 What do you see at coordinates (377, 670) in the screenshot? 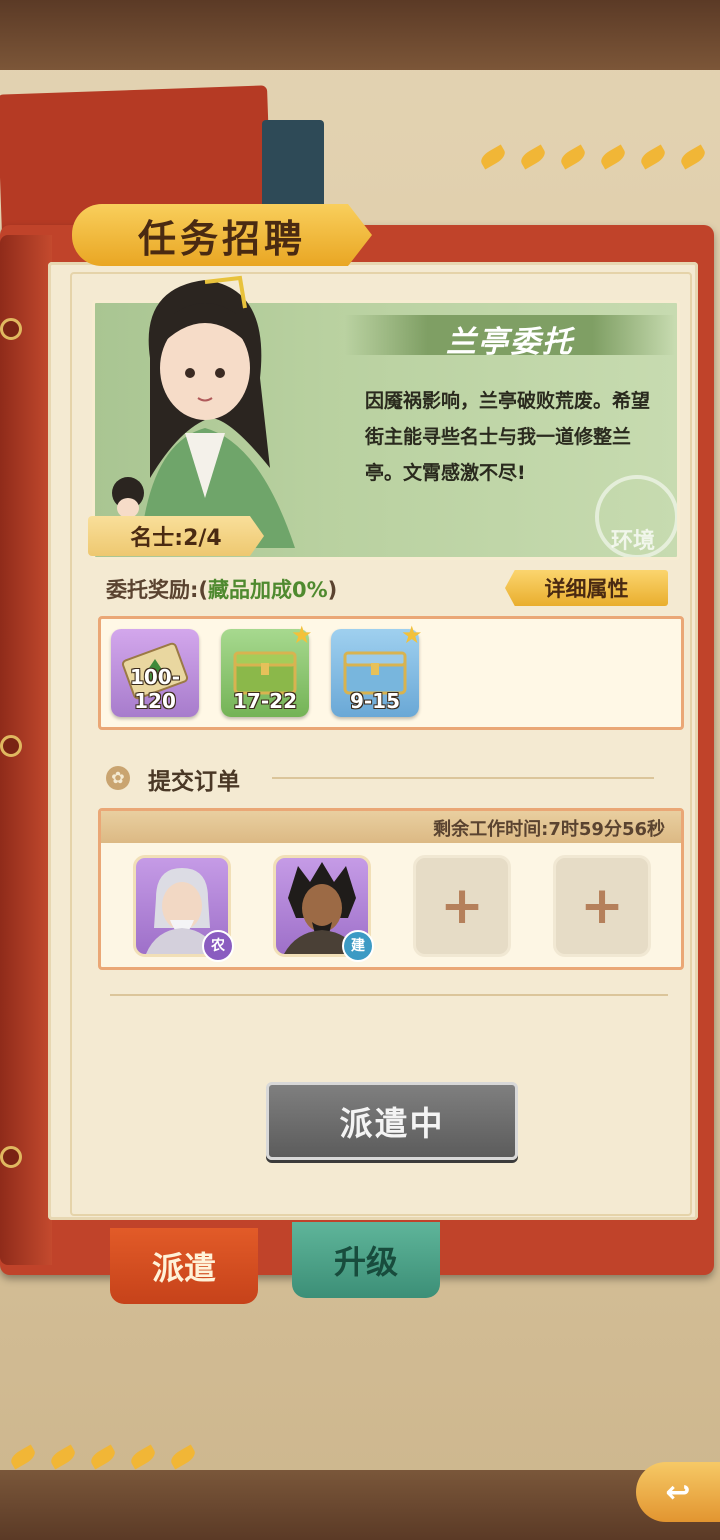
I see `reward-item-blue-chest: ★ 9-15` at bounding box center [377, 670].